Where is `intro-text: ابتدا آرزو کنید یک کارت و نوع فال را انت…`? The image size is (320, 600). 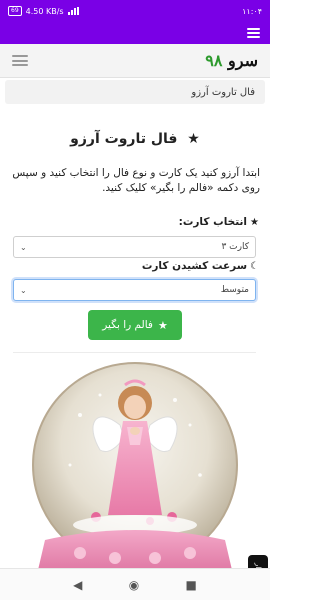 intro-text: ابتدا آرزو کنید یک کارت و نوع فال را انت… is located at coordinates (136, 180).